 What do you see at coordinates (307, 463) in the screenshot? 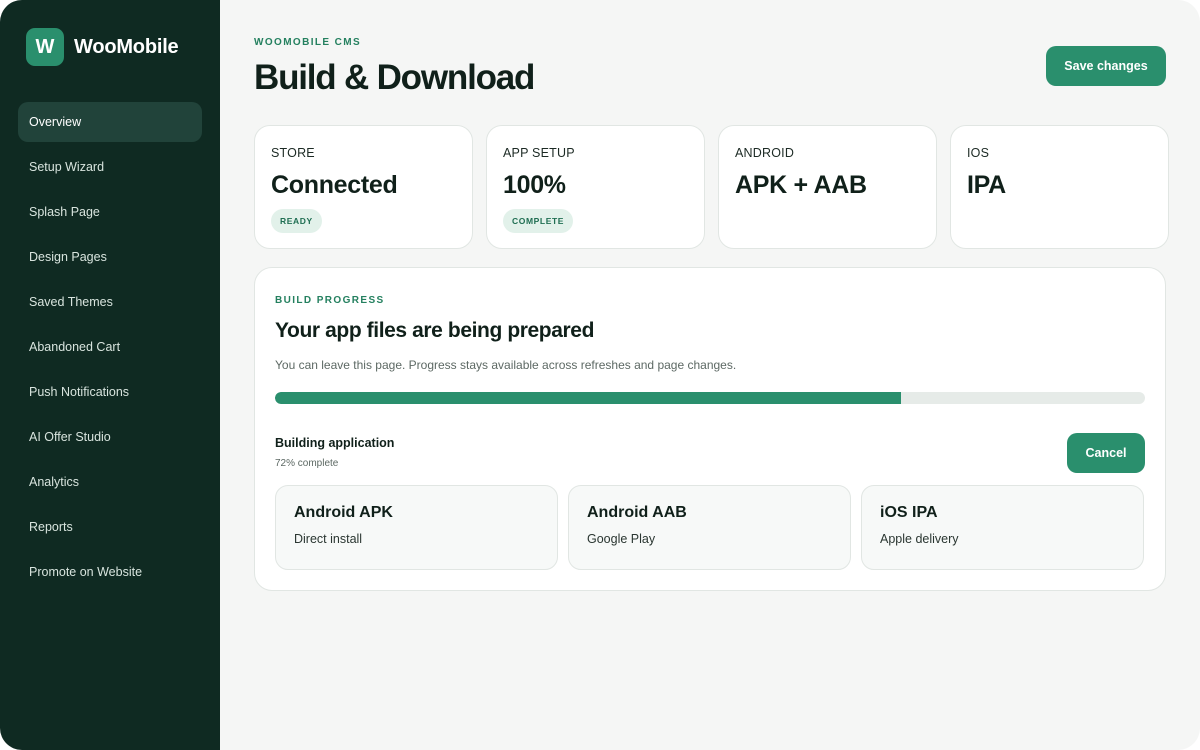
I see `build-status-percent: 72% complete` at bounding box center [307, 463].